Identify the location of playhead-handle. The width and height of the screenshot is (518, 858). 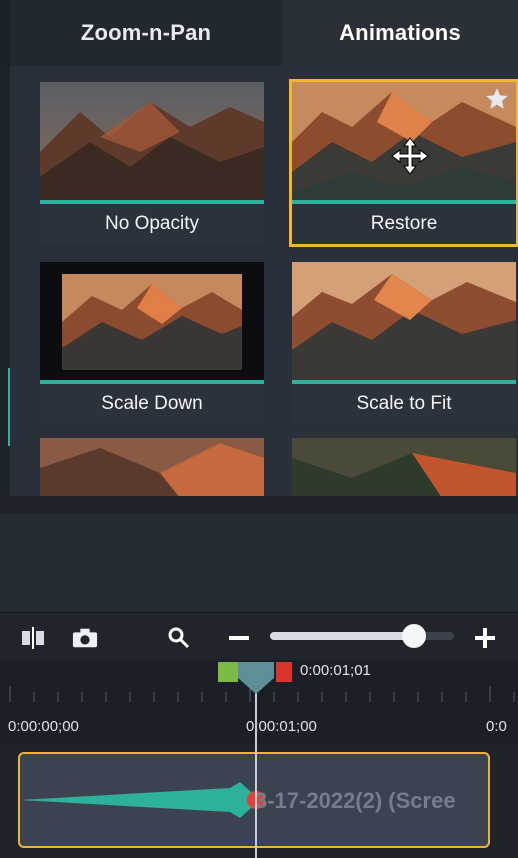
(256, 678).